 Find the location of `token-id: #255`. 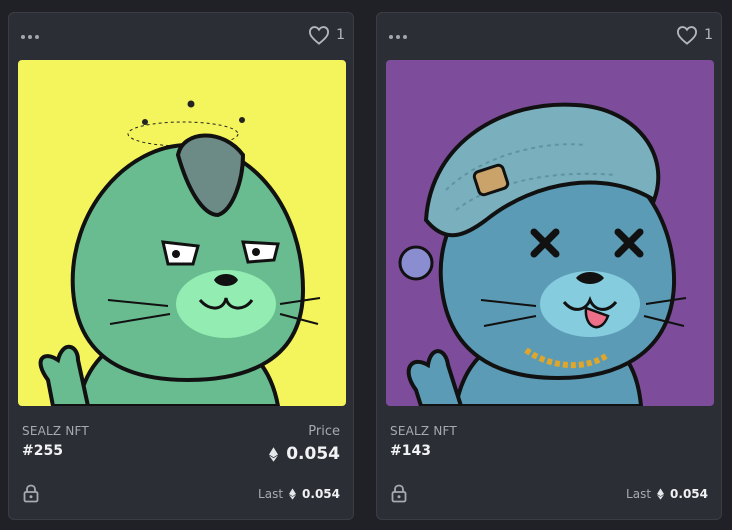

token-id: #255 is located at coordinates (42, 451).